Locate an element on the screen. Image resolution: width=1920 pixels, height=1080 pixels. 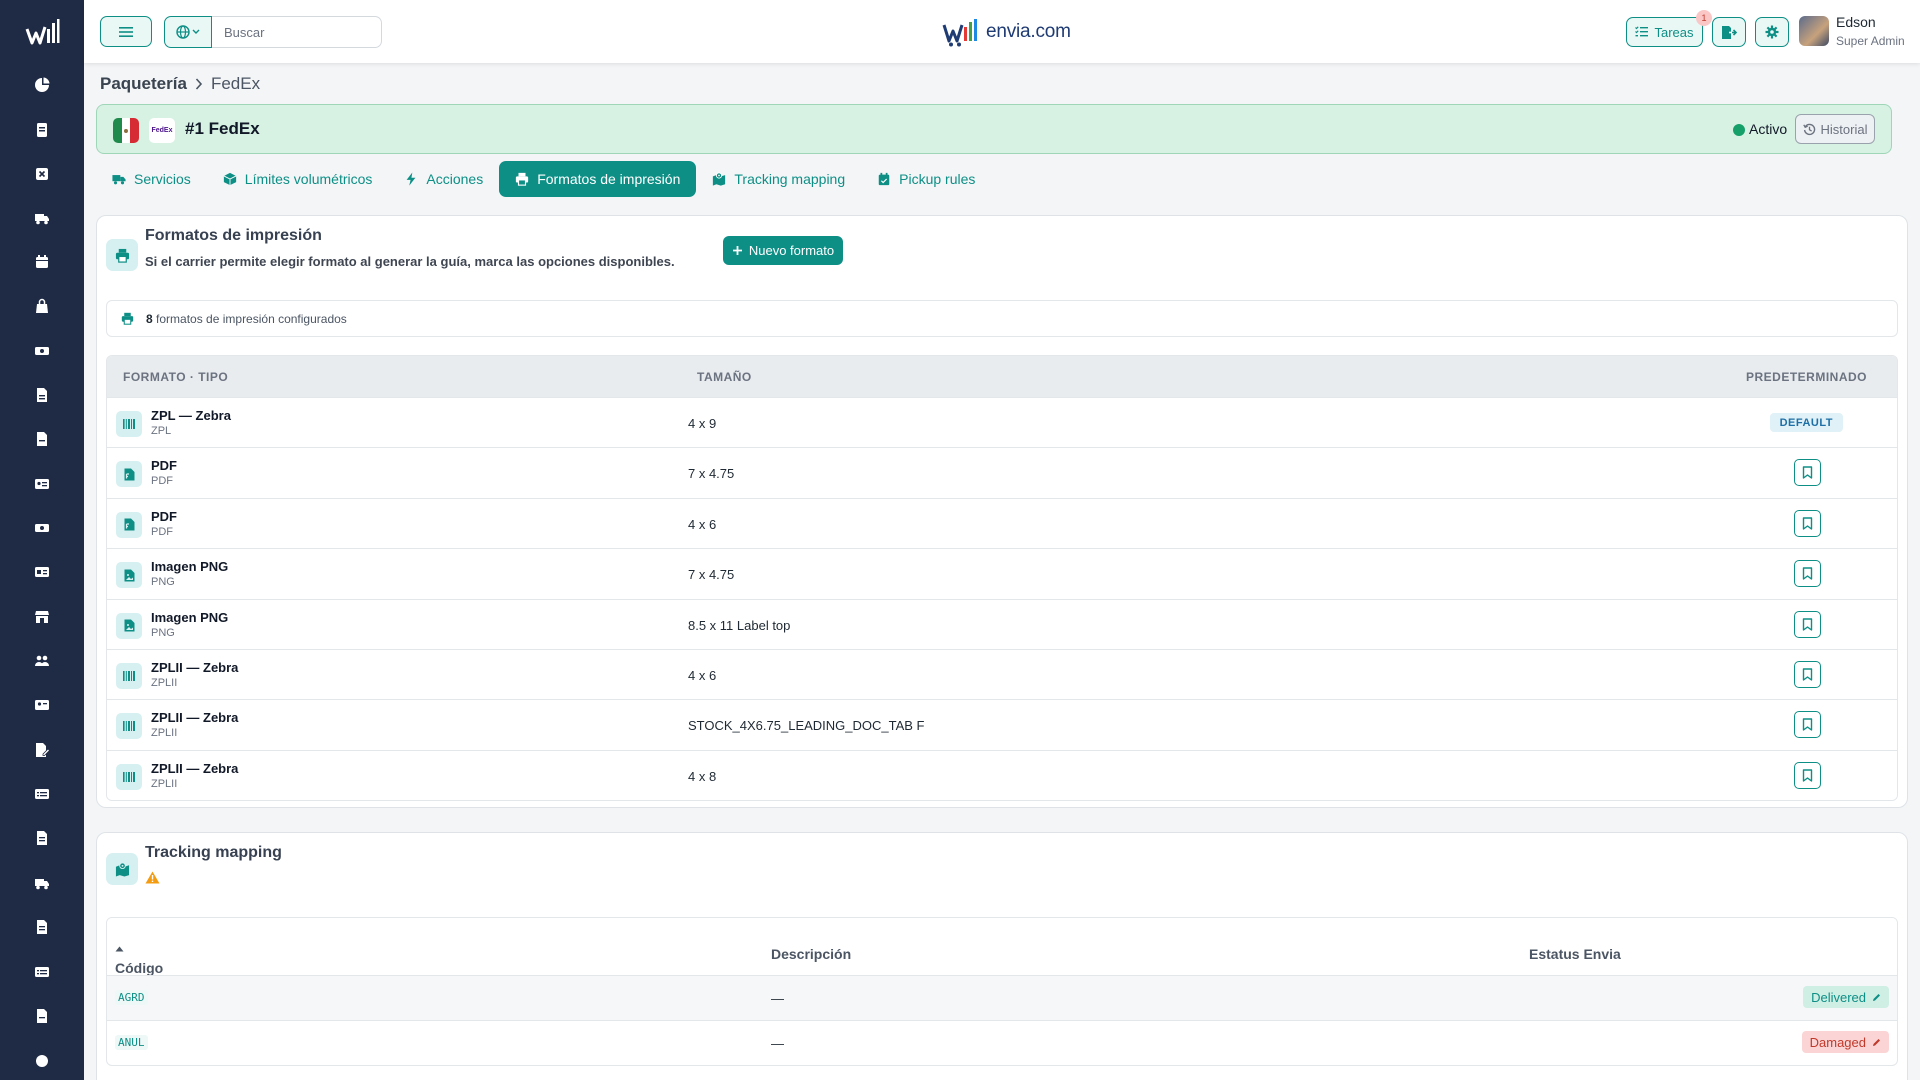
user-name: Edson is located at coordinates (1856, 22).